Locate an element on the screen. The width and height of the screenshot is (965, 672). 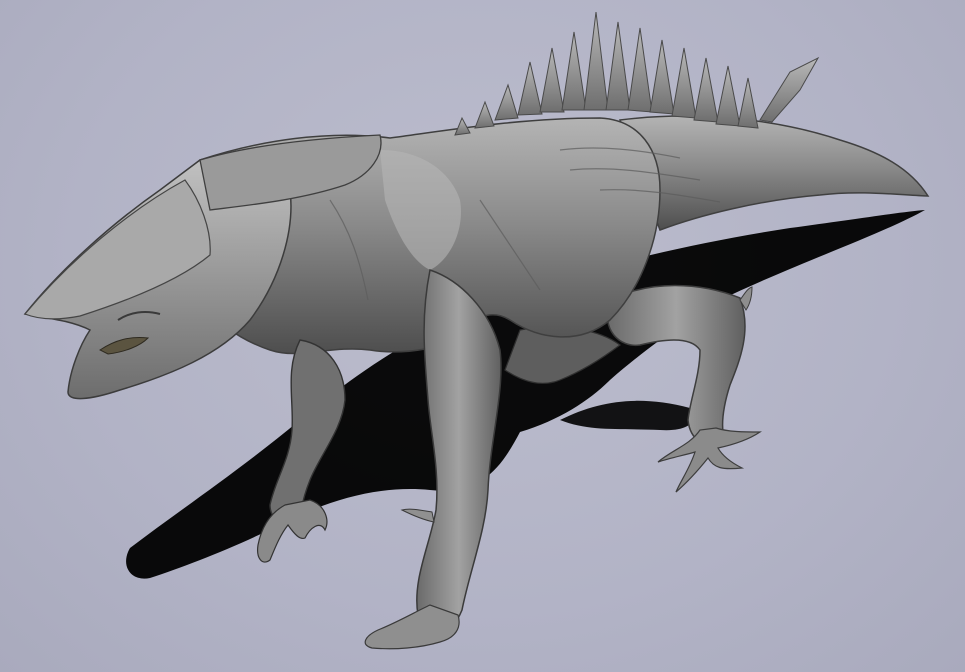
dorsal-spines is located at coordinates (637, 73).